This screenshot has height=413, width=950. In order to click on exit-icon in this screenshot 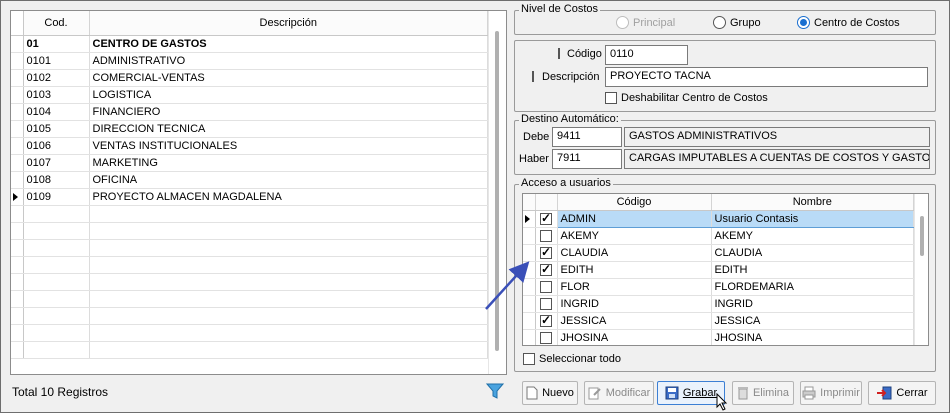, I will do `click(884, 393)`.